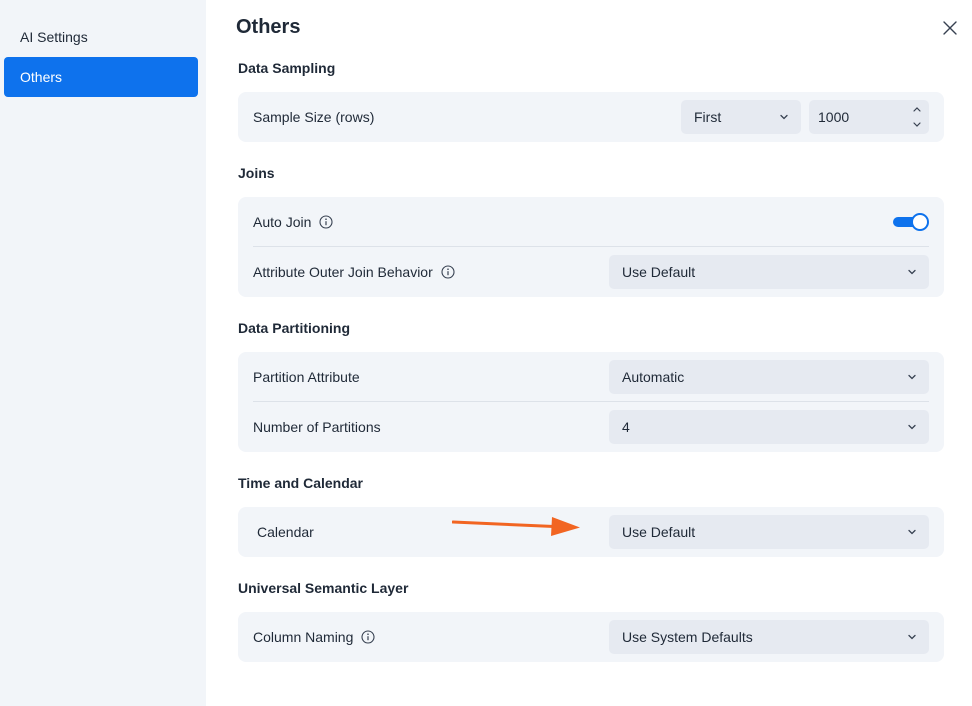 The width and height of the screenshot is (972, 706). What do you see at coordinates (591, 377) in the screenshot?
I see `partition-attribute-row: Partition Attribute Automatic` at bounding box center [591, 377].